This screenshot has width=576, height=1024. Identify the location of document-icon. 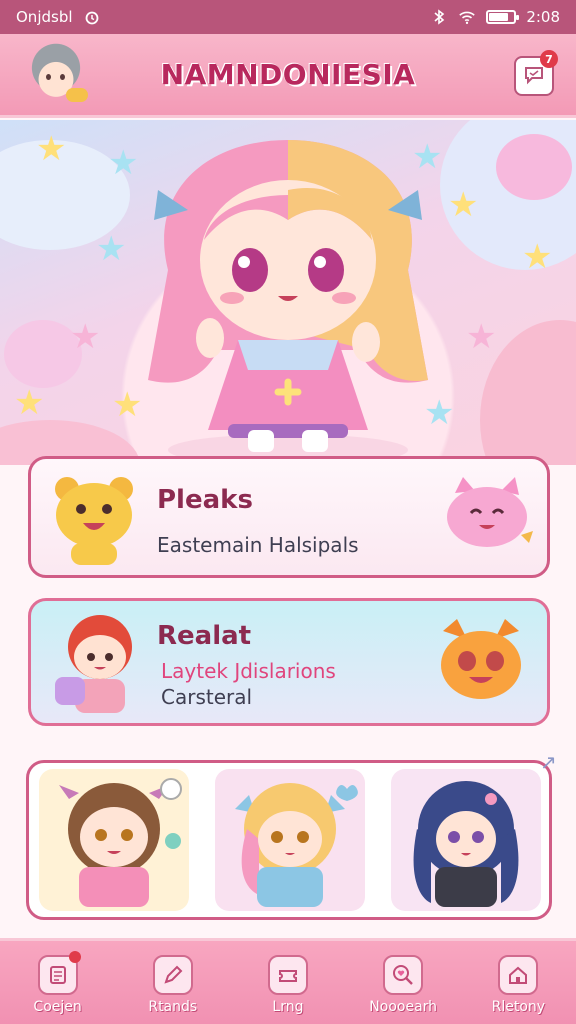
(59, 973).